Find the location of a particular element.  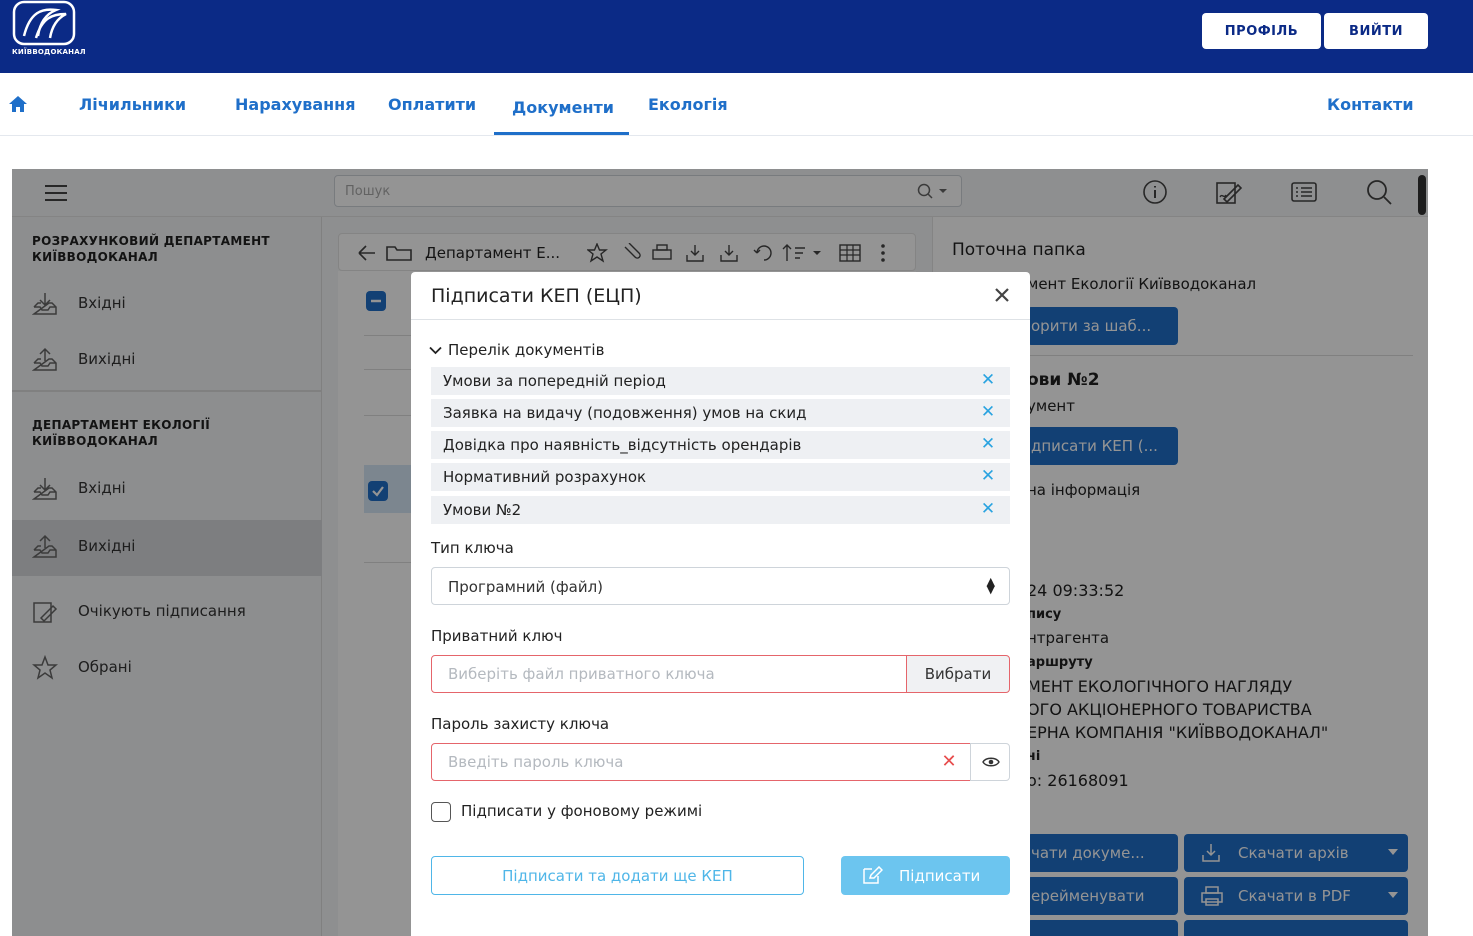

chevron-down-icon is located at coordinates (435, 350).